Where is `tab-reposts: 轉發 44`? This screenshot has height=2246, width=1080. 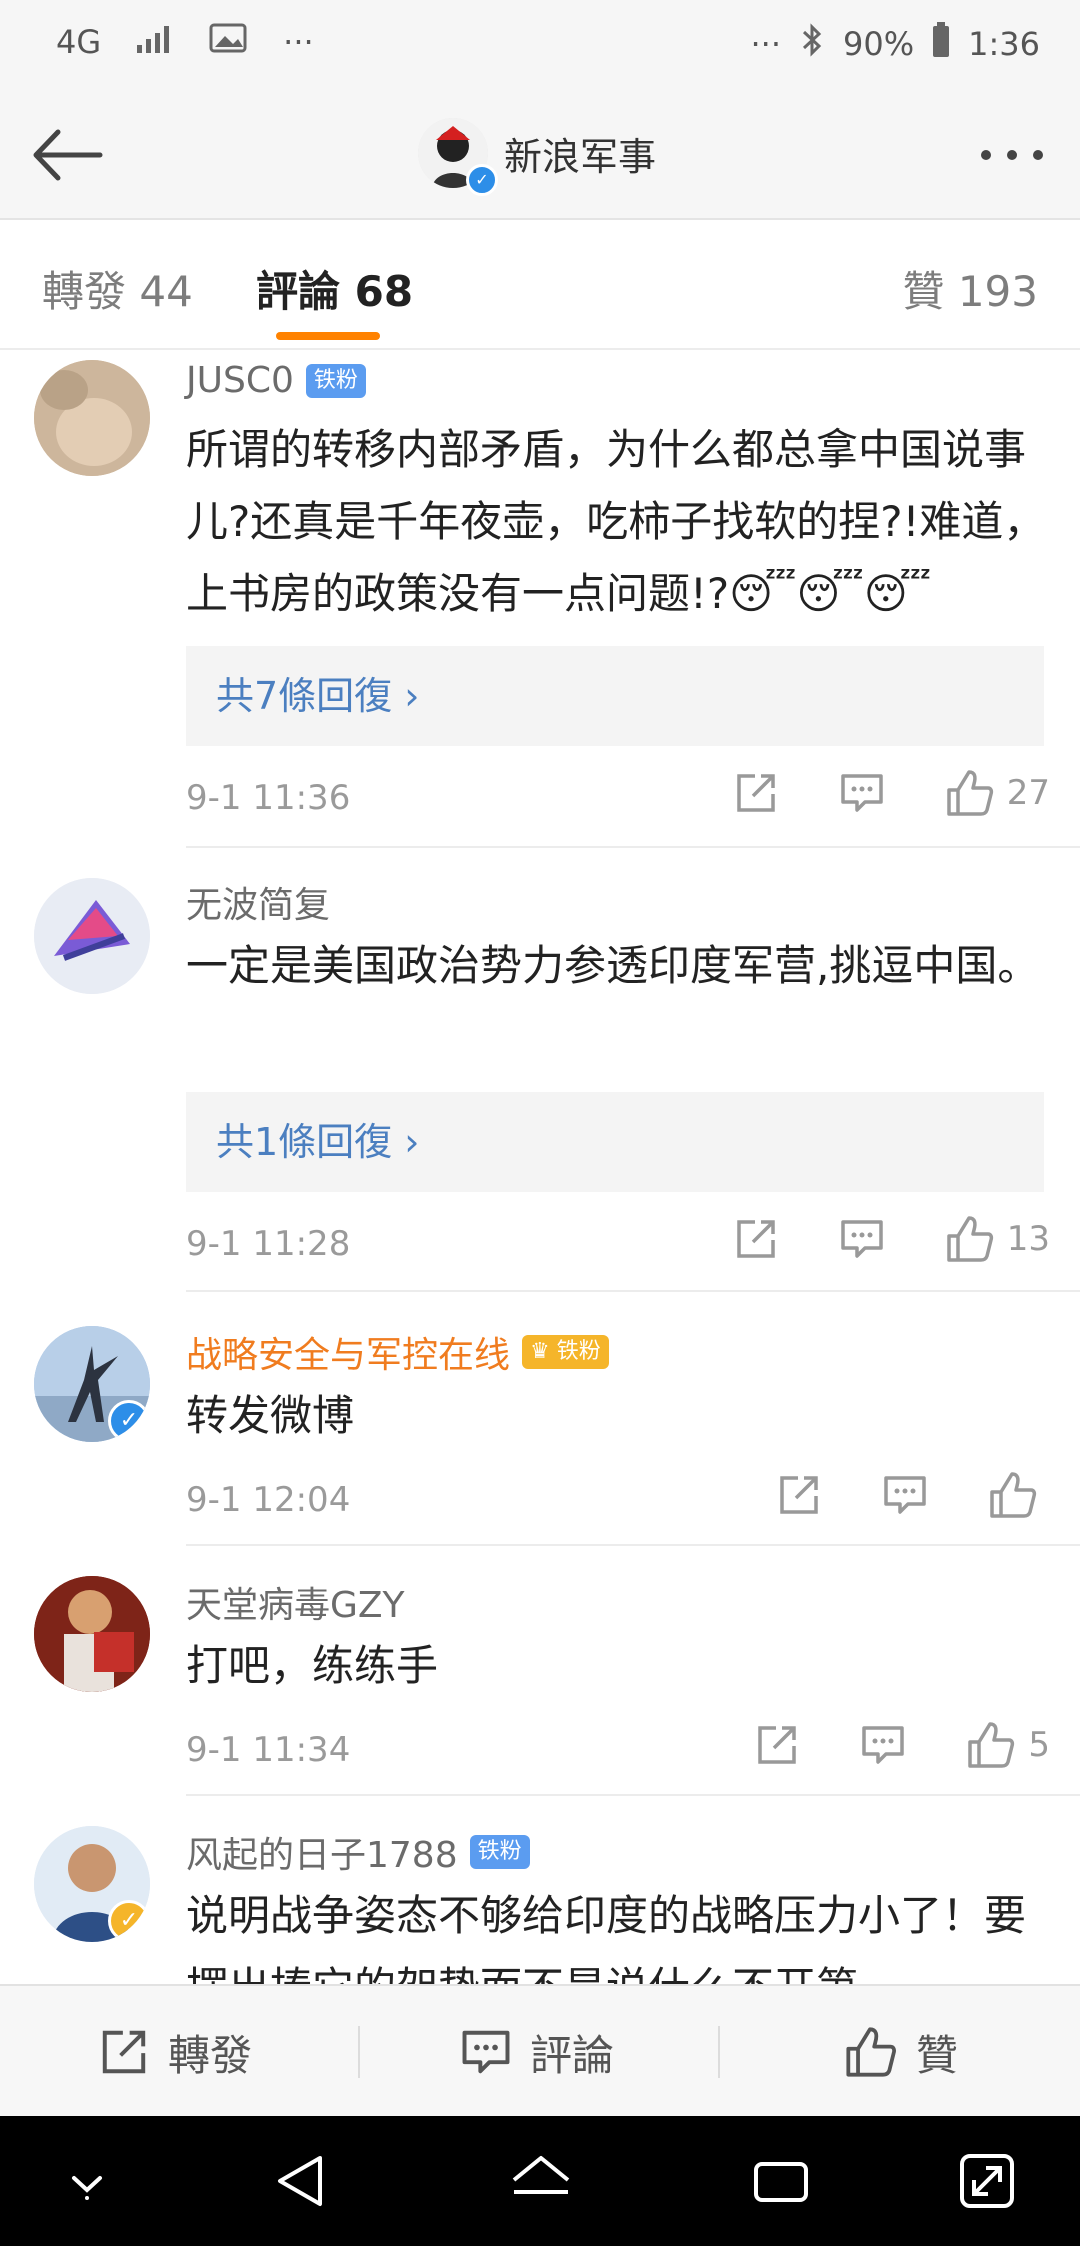
tab-reposts: 轉發 44 is located at coordinates (117, 288).